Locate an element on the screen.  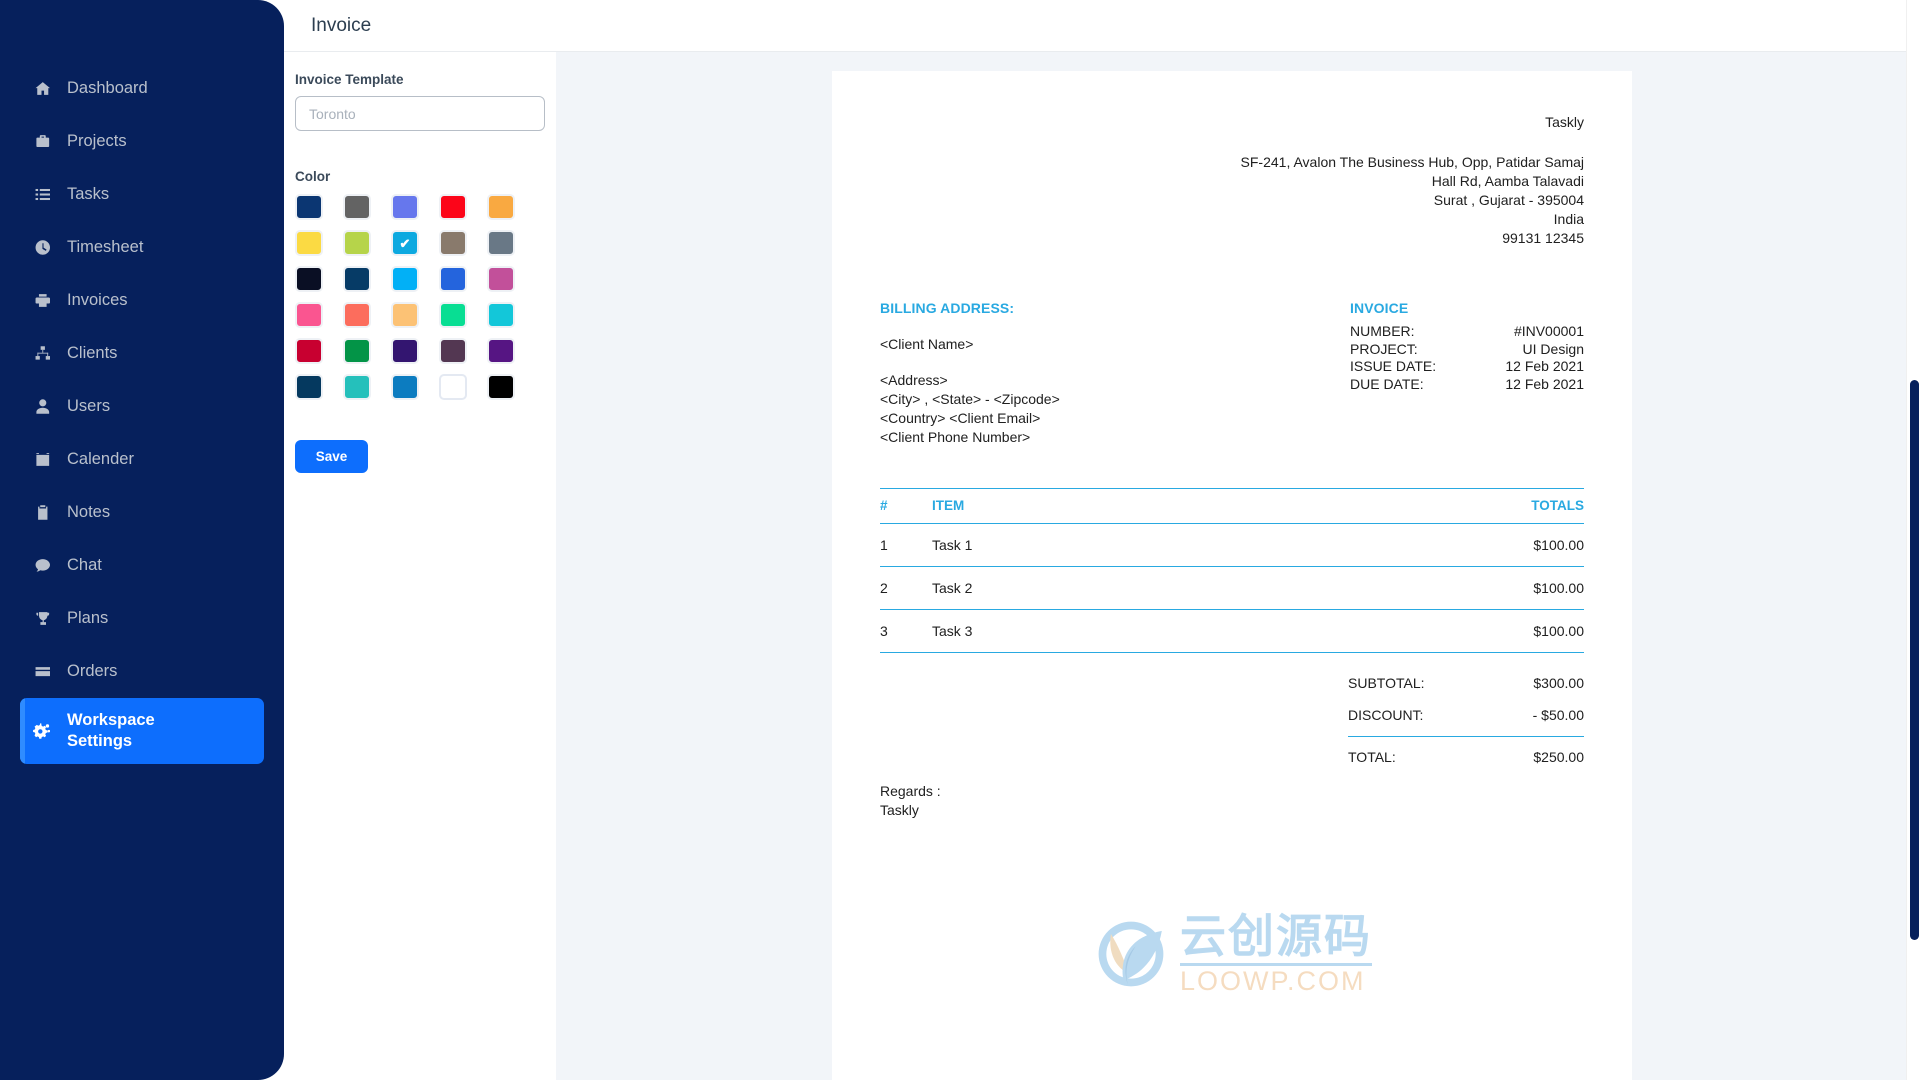
sidebar-item-workspace-settings: Workspace Settings is located at coordinates (142, 731).